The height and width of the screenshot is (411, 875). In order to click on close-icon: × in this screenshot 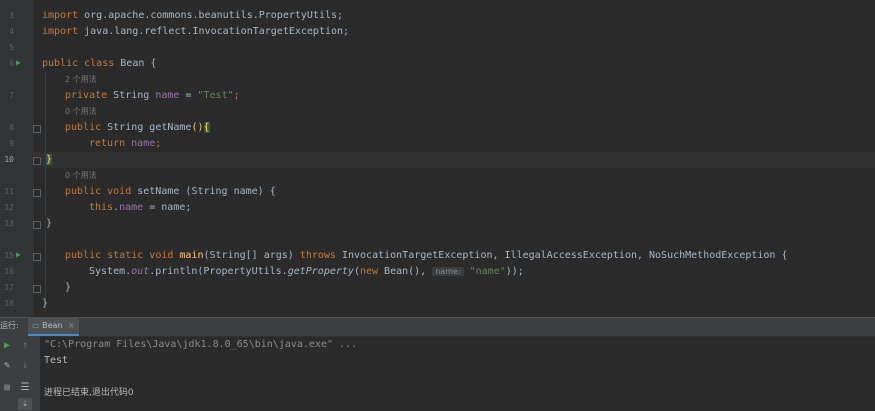, I will do `click(71, 325)`.